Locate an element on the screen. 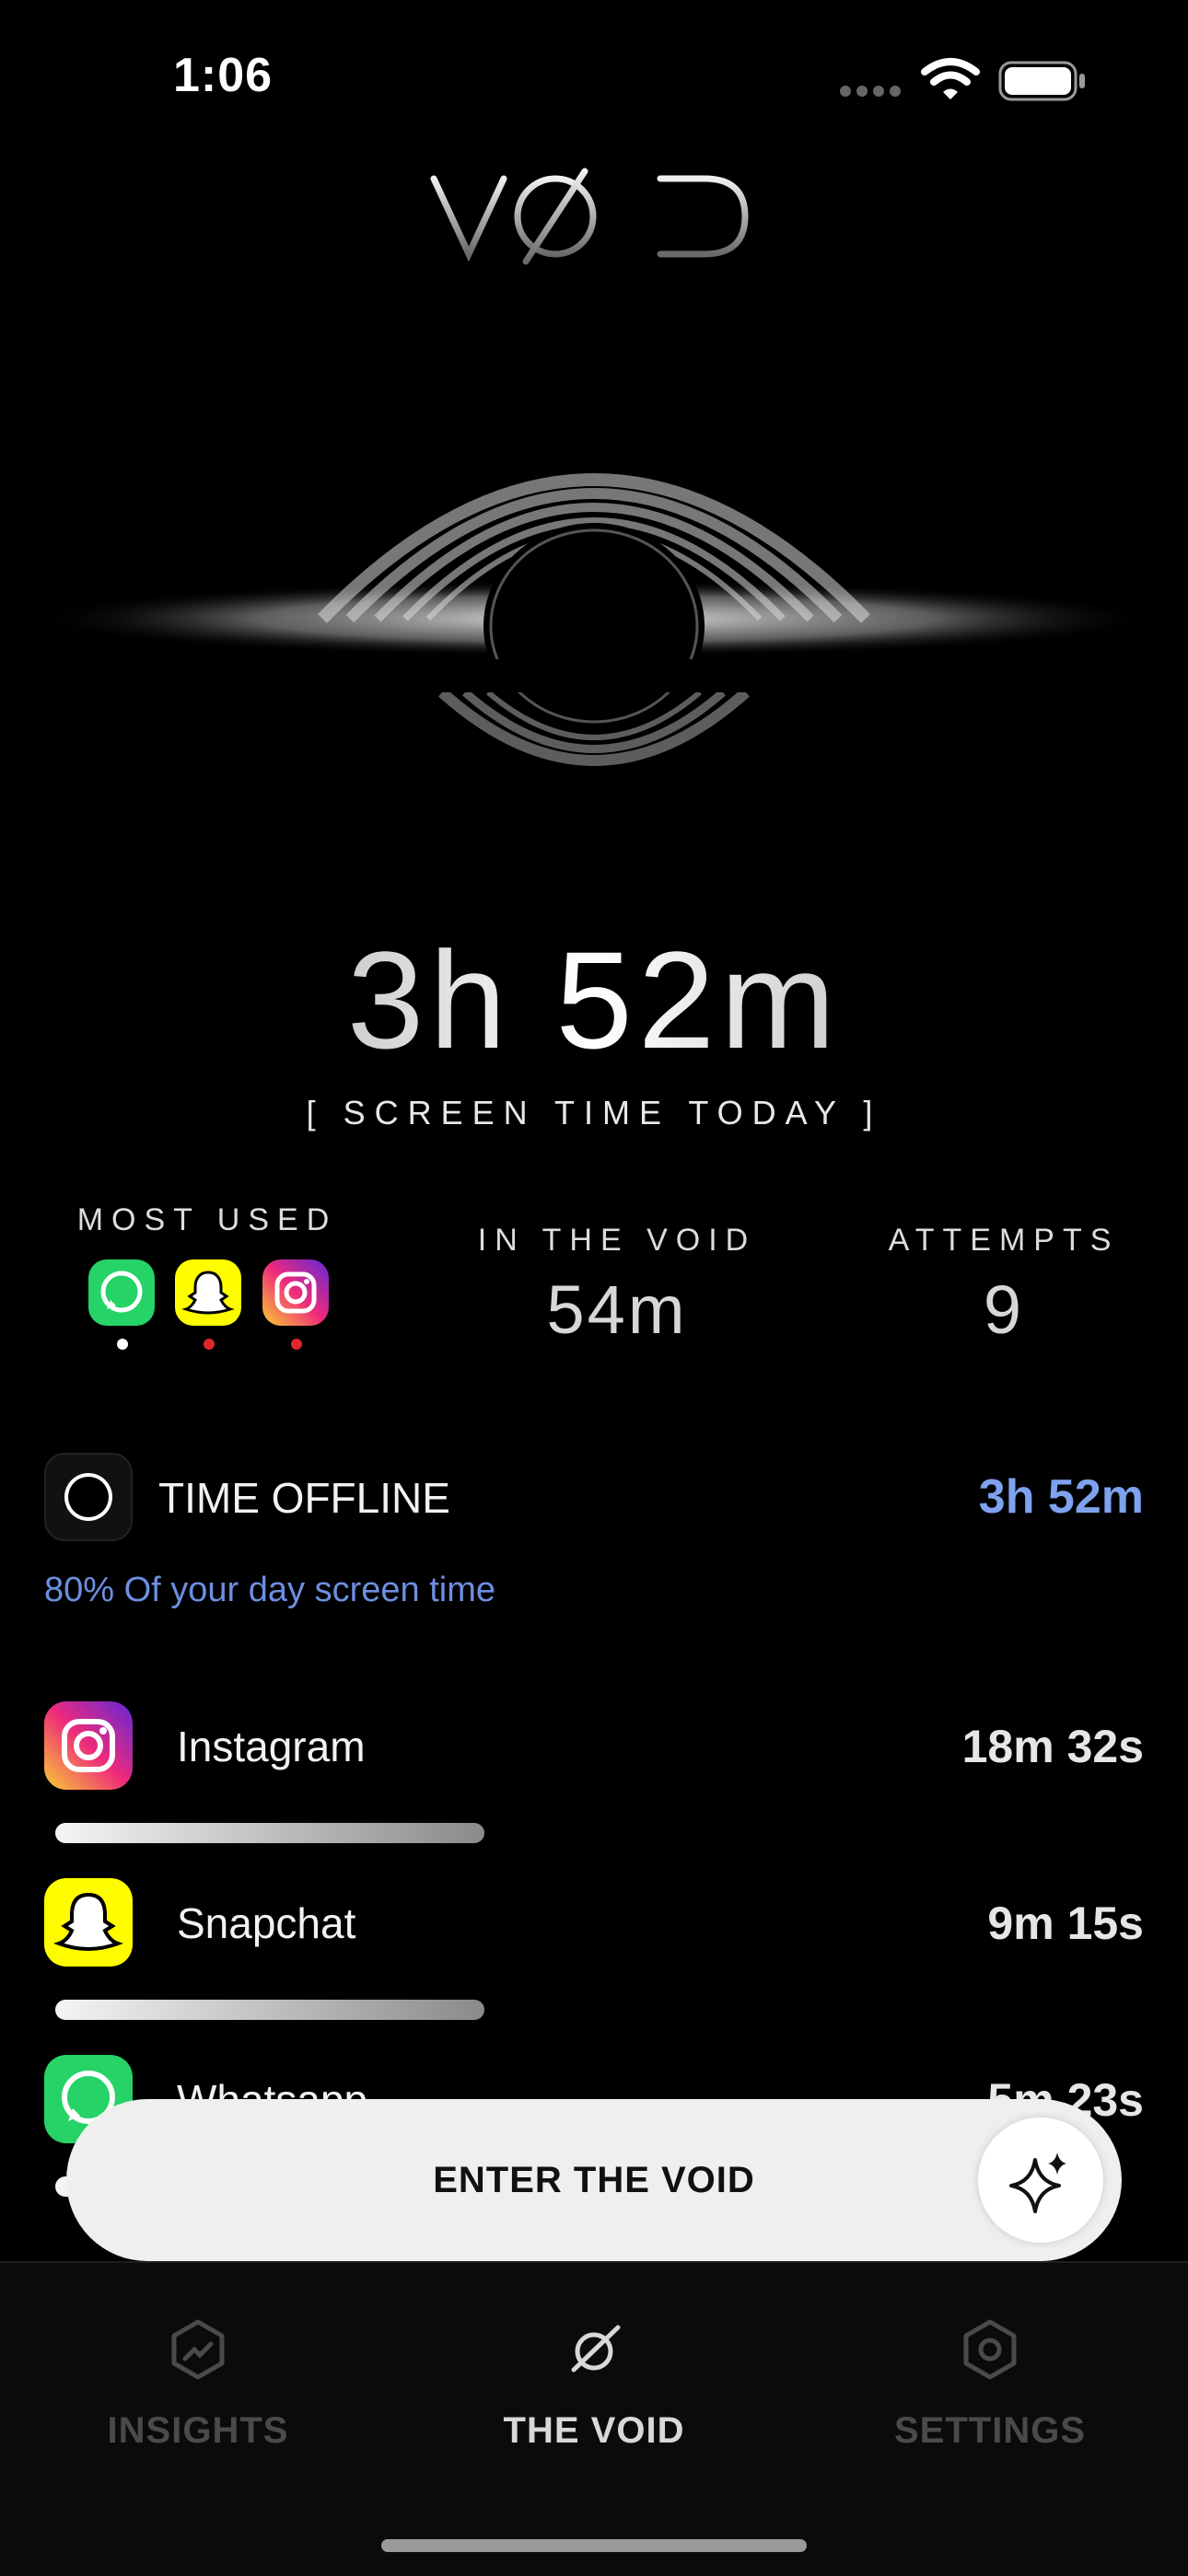 The image size is (1188, 2576). screen-time-today-value: 3h 52m is located at coordinates (594, 1000).